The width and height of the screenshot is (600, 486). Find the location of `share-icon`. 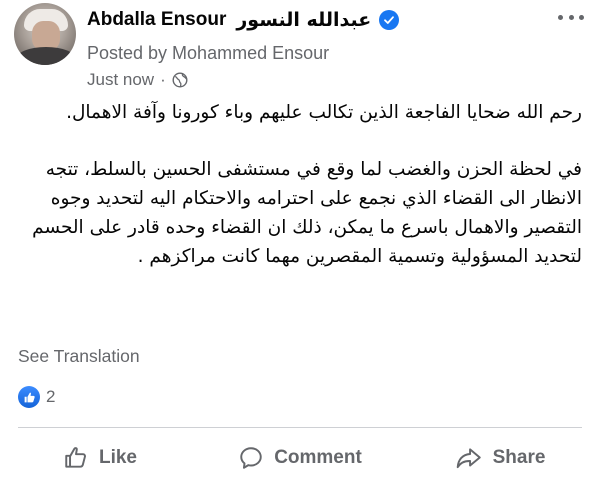

share-icon is located at coordinates (468, 458).